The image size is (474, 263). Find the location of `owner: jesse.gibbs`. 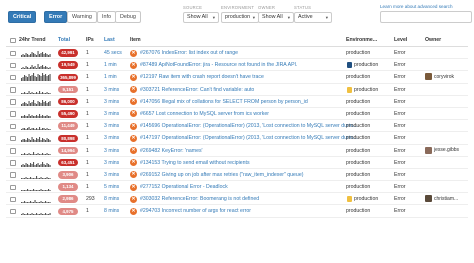

owner: jesse.gibbs is located at coordinates (442, 150).